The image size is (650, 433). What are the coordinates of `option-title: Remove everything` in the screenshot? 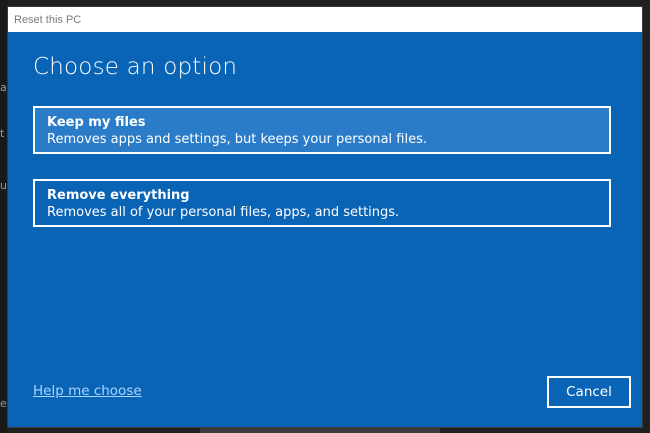 It's located at (118, 195).